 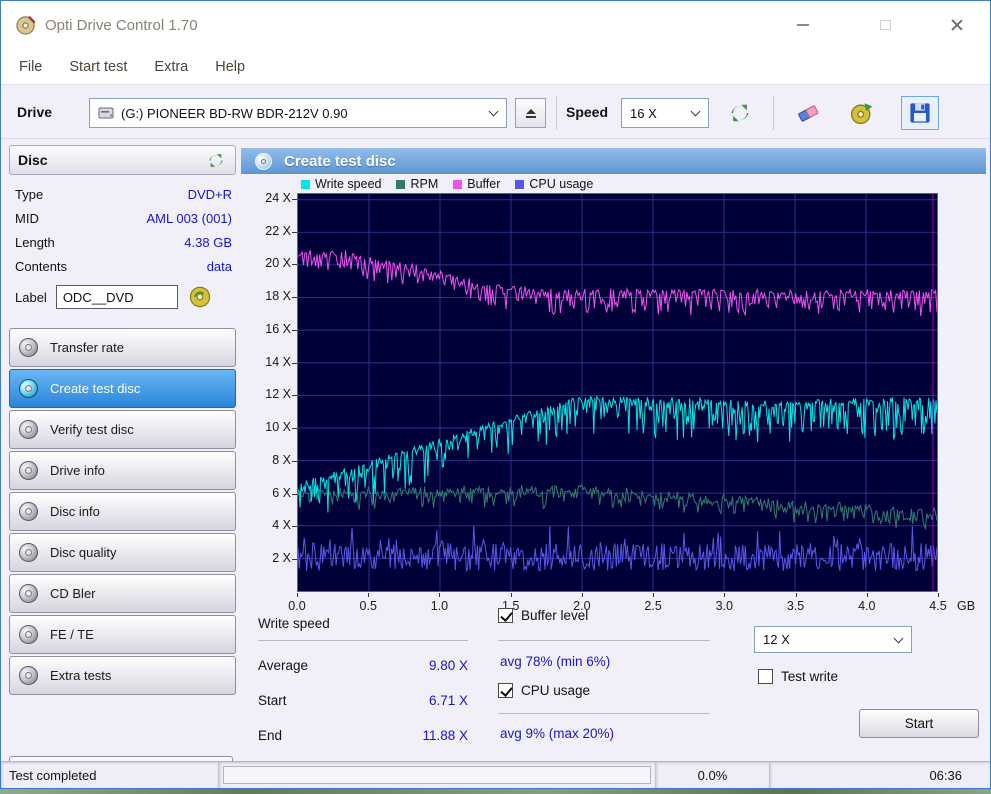 I want to click on x-tick-label: 2.5, so click(x=653, y=606).